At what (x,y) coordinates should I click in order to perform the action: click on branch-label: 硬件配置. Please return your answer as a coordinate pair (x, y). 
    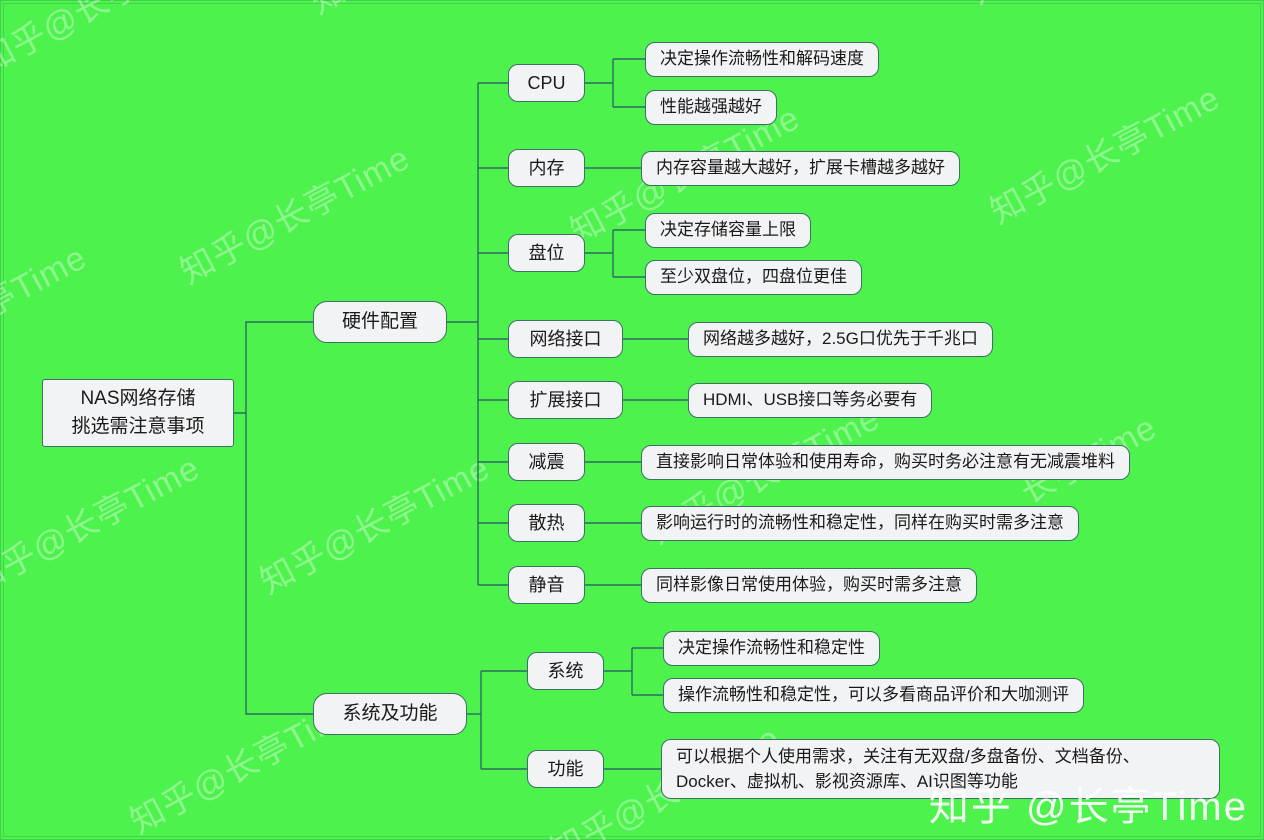
    Looking at the image, I should click on (379, 322).